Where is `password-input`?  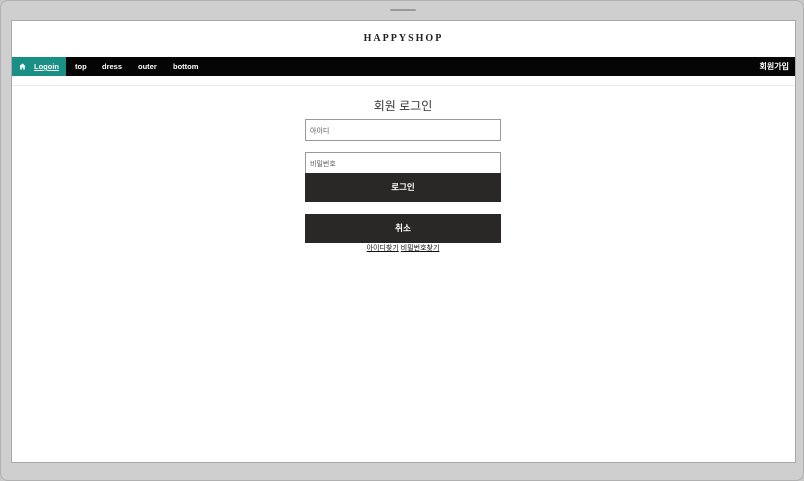
password-input is located at coordinates (403, 164).